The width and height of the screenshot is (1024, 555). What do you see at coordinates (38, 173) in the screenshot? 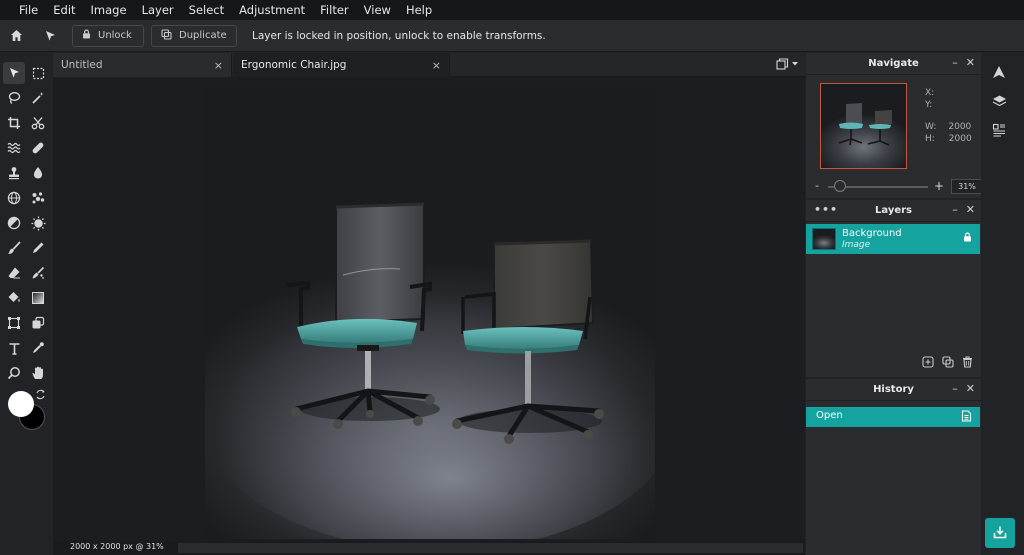
I see `drop-icon` at bounding box center [38, 173].